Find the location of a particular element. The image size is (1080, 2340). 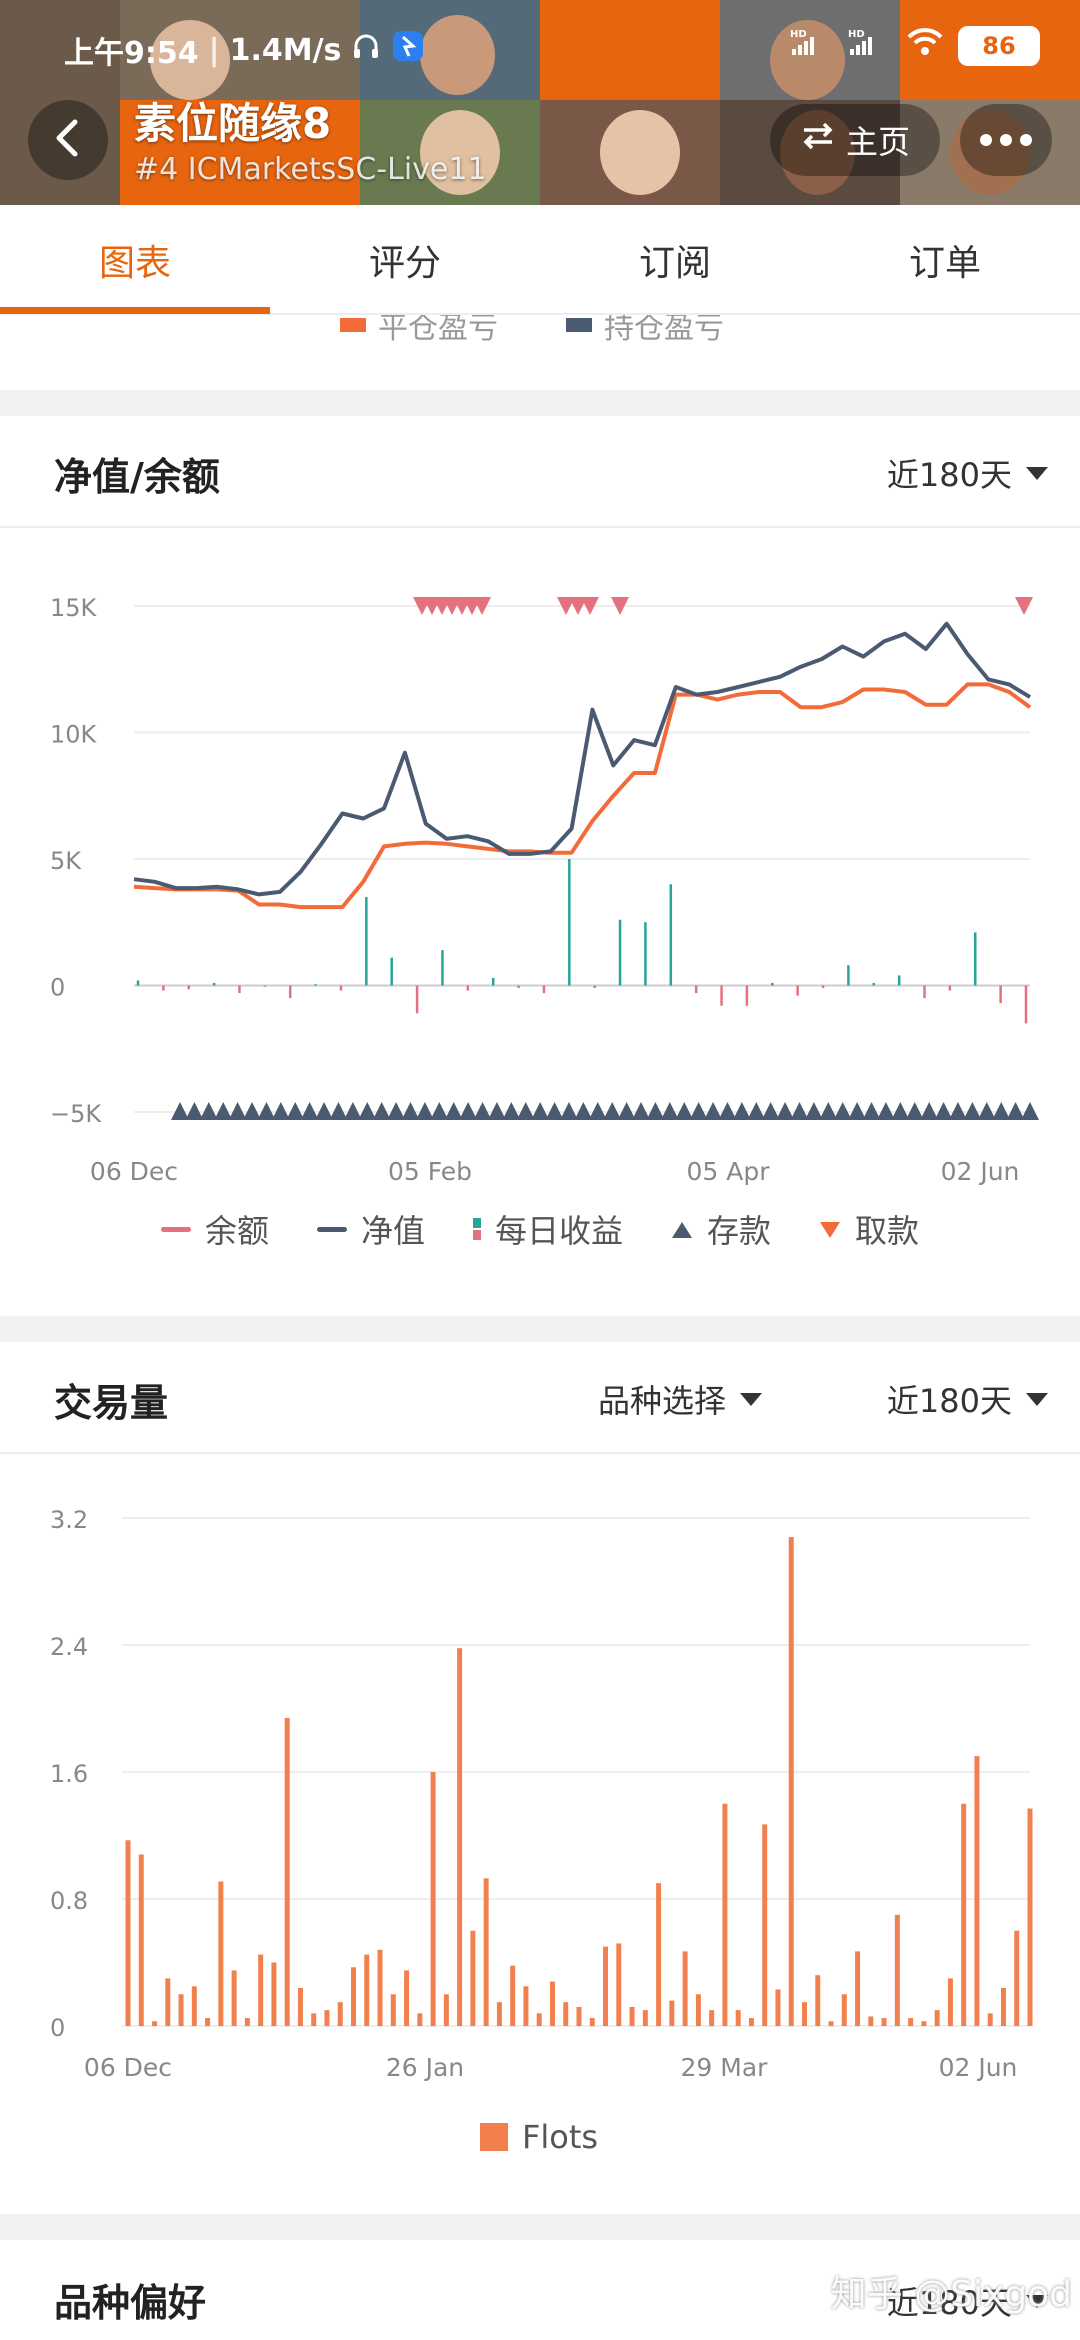

legend-withdraw: 取款 is located at coordinates (869, 1229).